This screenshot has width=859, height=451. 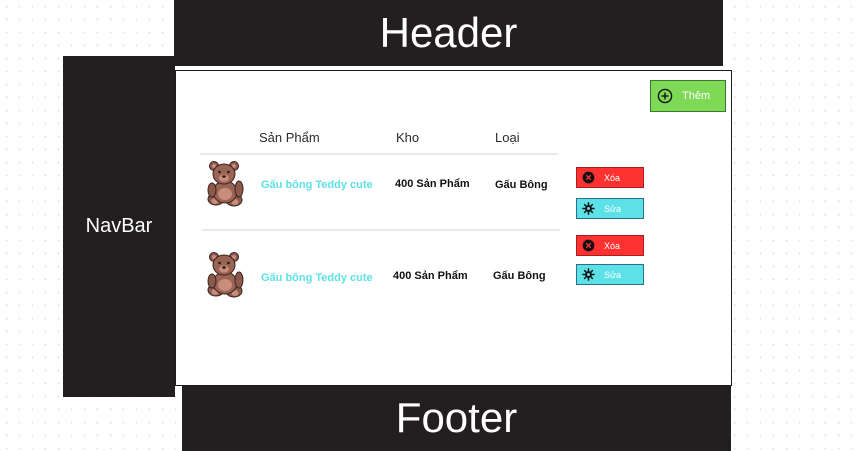 I want to click on footer-label: Footer, so click(x=456, y=417).